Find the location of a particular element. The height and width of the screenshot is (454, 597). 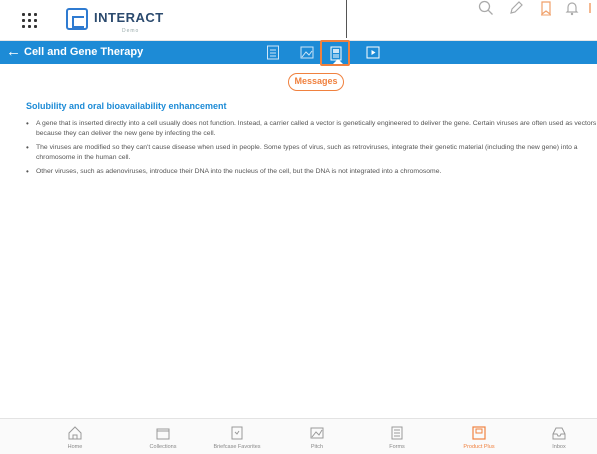

pointer-line is located at coordinates (346, 19).